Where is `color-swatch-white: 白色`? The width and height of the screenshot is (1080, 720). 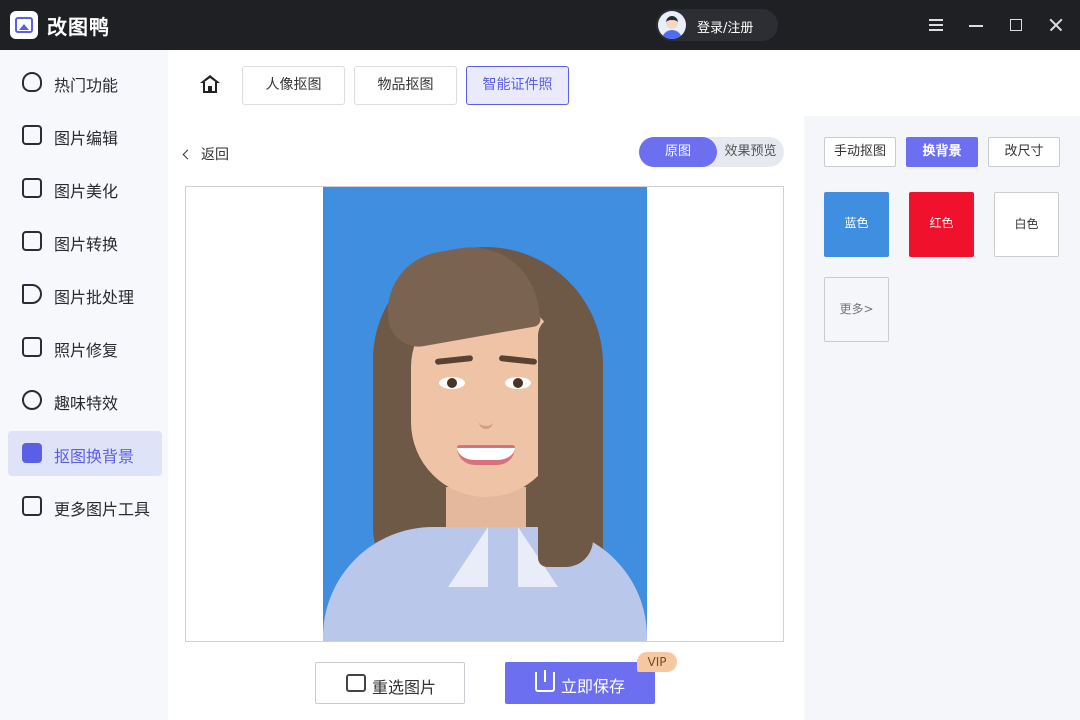 color-swatch-white: 白色 is located at coordinates (1026, 224).